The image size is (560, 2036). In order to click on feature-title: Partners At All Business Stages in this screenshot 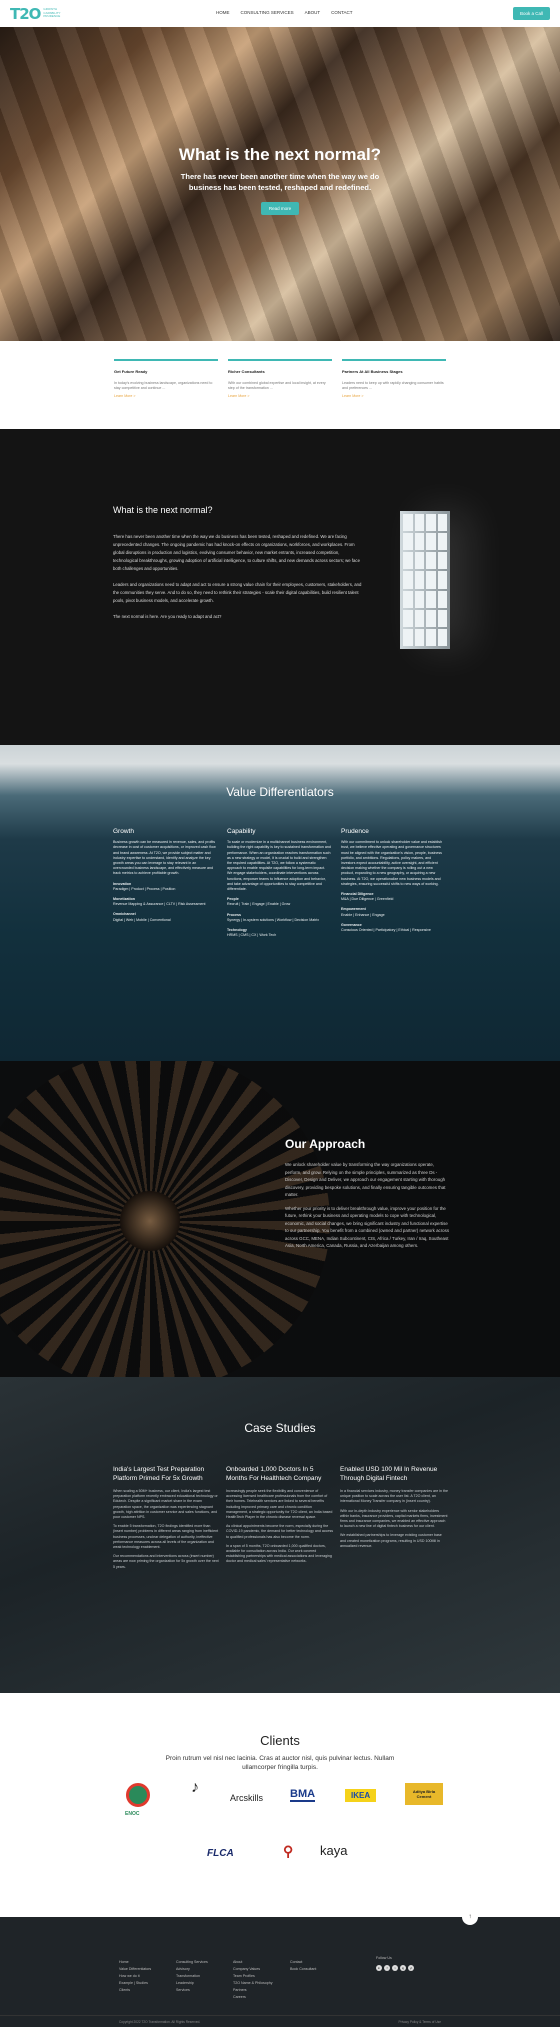, I will do `click(372, 371)`.